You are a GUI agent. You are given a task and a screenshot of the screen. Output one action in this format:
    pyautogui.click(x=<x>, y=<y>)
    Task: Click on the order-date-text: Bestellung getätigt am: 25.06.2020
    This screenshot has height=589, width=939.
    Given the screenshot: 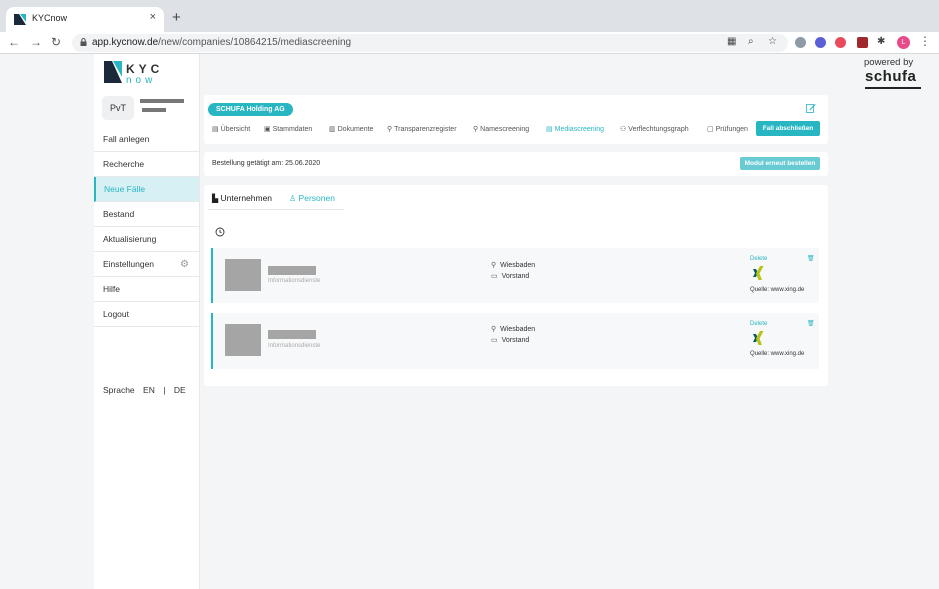 What is the action you would take?
    pyautogui.click(x=266, y=163)
    